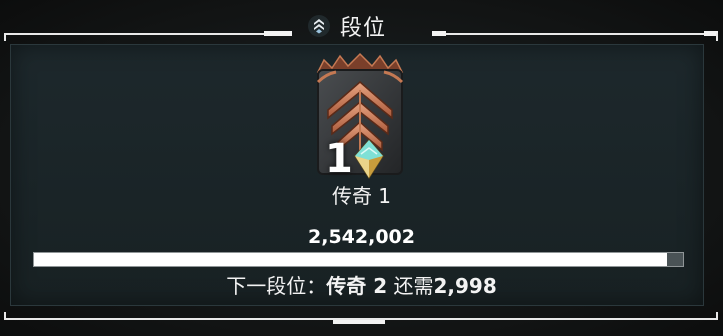  I want to click on next-rank-middle: 还需, so click(410, 286).